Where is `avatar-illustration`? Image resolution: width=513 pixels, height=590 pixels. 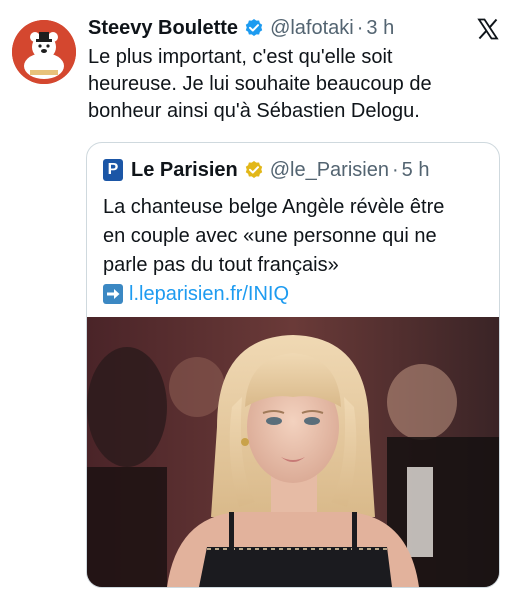 avatar-illustration is located at coordinates (44, 52).